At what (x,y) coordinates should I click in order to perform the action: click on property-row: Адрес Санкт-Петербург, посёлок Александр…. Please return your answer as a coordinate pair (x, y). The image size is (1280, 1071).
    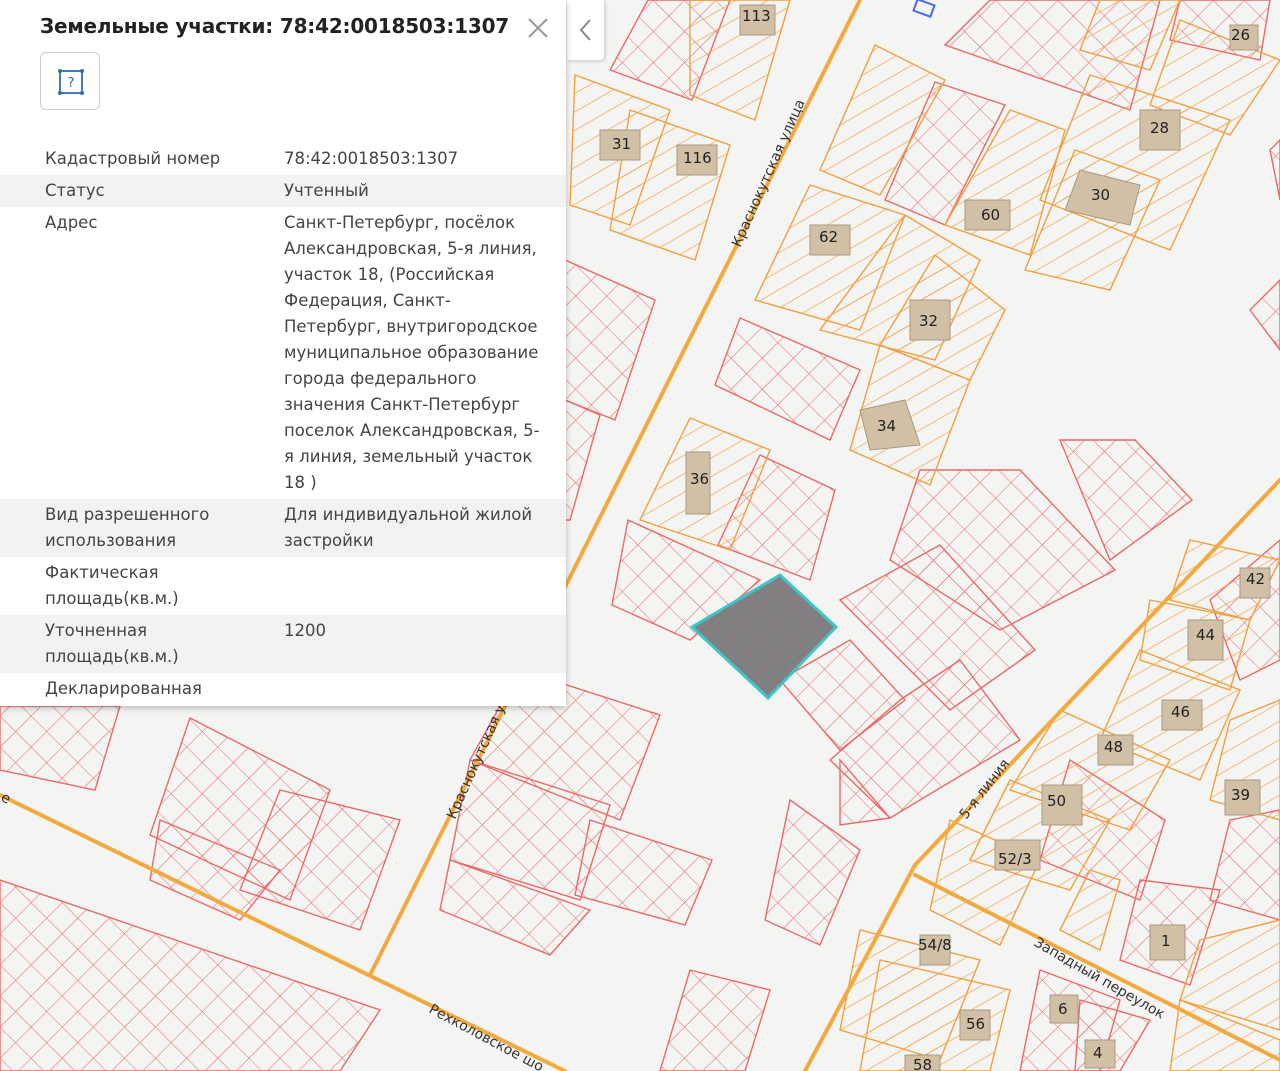
    Looking at the image, I should click on (283, 353).